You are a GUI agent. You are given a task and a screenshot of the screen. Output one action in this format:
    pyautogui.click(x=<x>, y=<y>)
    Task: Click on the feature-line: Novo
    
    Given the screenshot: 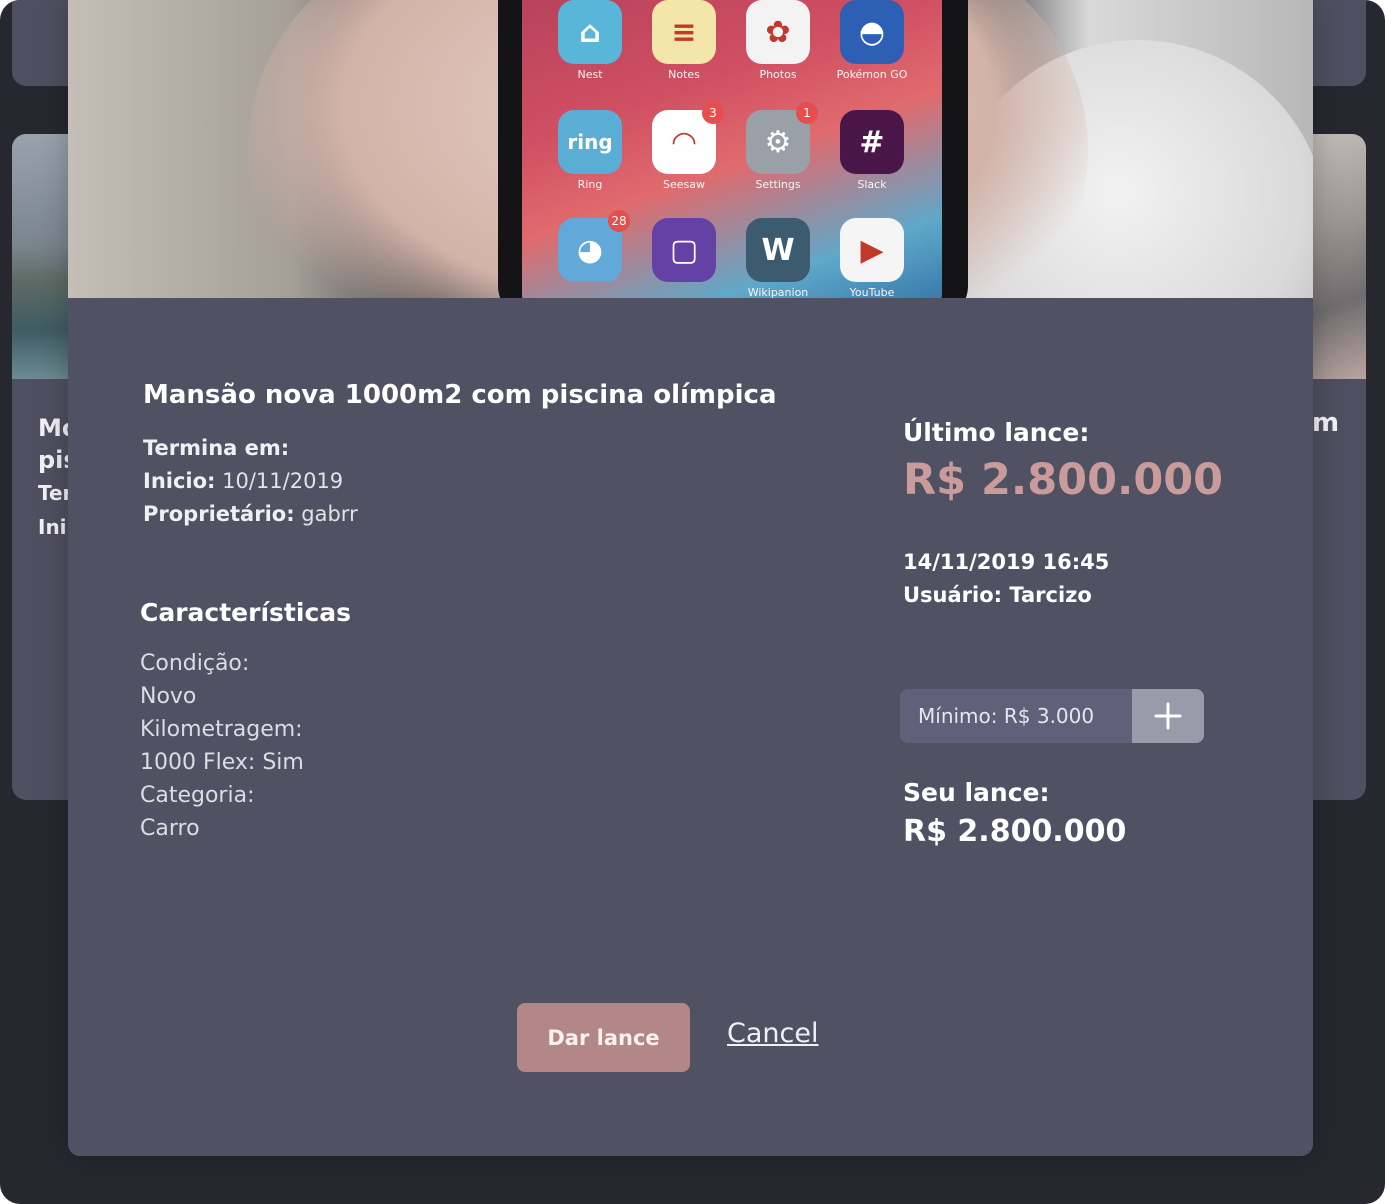 What is the action you would take?
    pyautogui.click(x=168, y=696)
    